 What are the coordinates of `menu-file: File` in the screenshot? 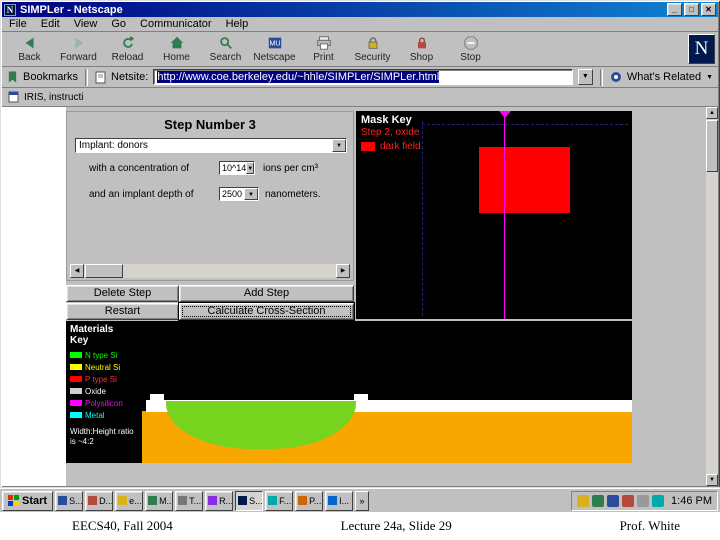 It's located at (18, 24).